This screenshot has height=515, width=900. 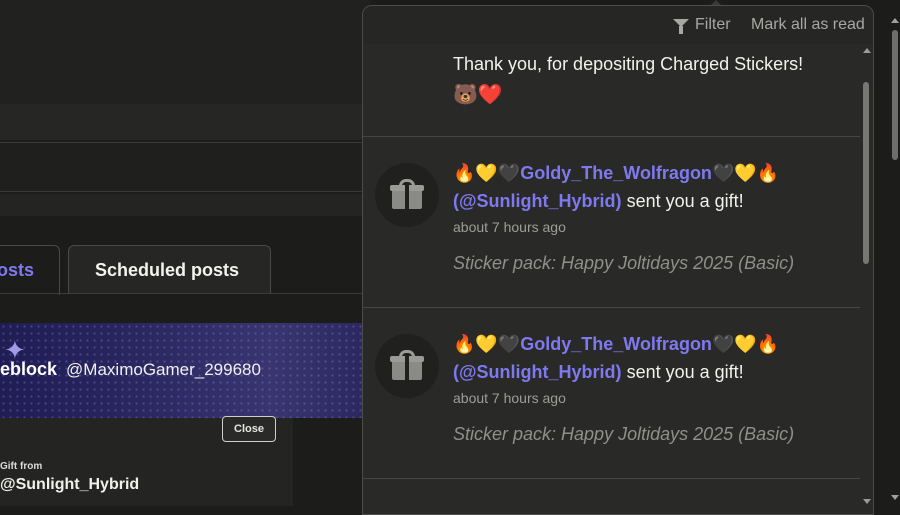 What do you see at coordinates (867, 279) in the screenshot?
I see `notifications-scrollbar` at bounding box center [867, 279].